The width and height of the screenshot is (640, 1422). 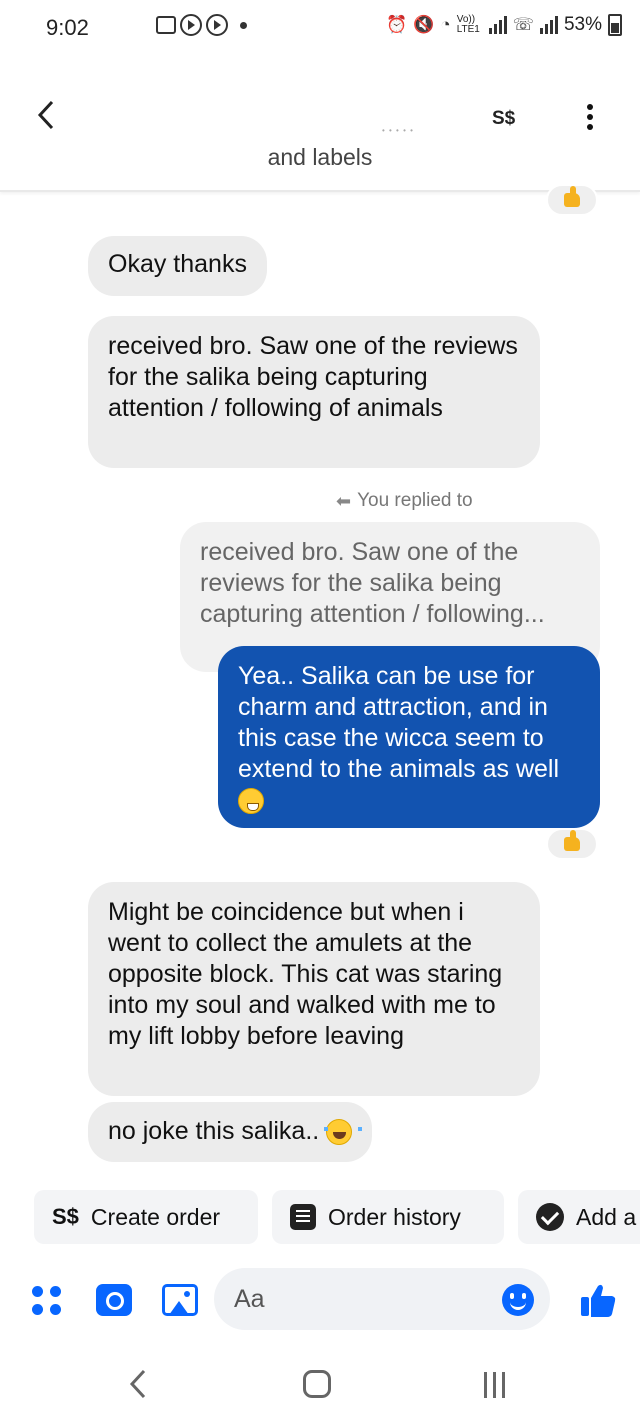 I want to click on chip-label: Order history, so click(x=394, y=1216).